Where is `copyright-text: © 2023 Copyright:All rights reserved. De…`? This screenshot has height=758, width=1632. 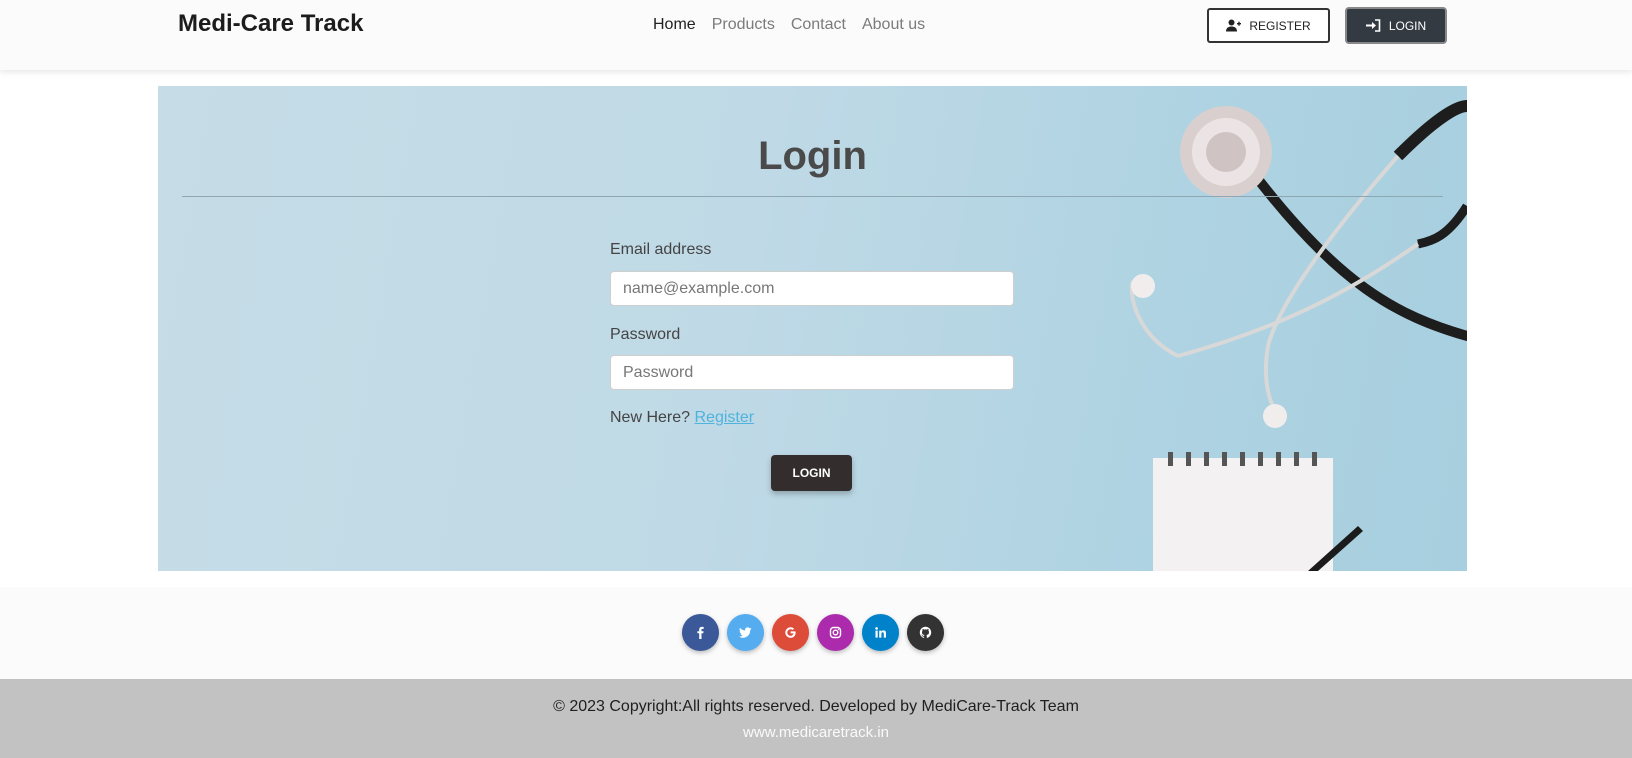
copyright-text: © 2023 Copyright:All rights reserved. De… is located at coordinates (816, 706).